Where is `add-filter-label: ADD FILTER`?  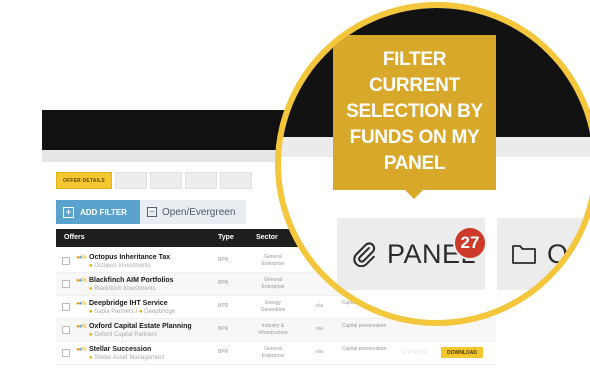 add-filter-label: ADD FILTER is located at coordinates (103, 212).